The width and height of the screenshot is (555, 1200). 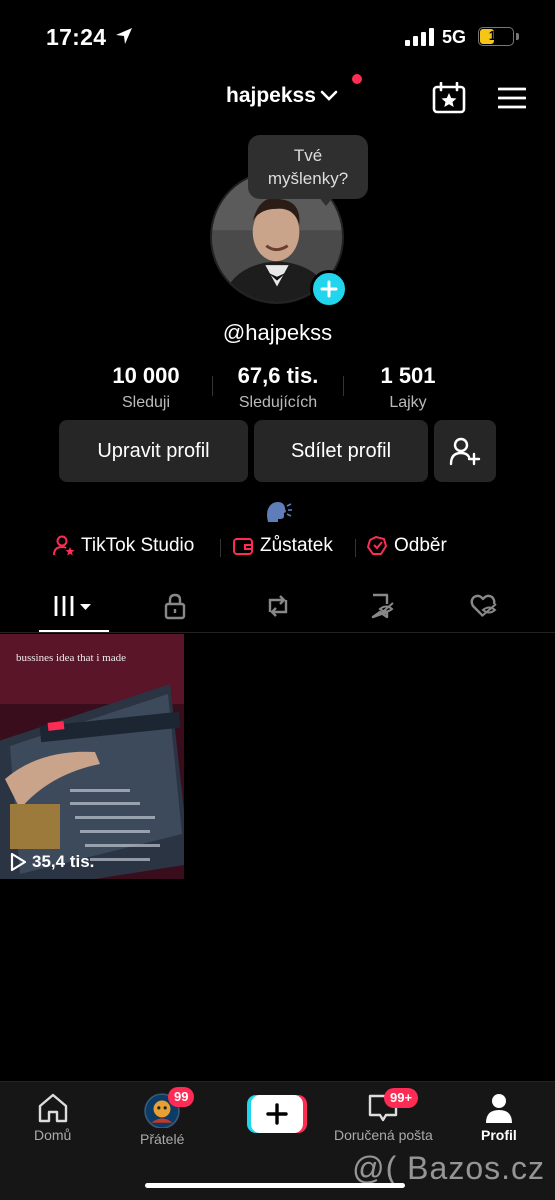 I want to click on studio-icon, so click(x=64, y=545).